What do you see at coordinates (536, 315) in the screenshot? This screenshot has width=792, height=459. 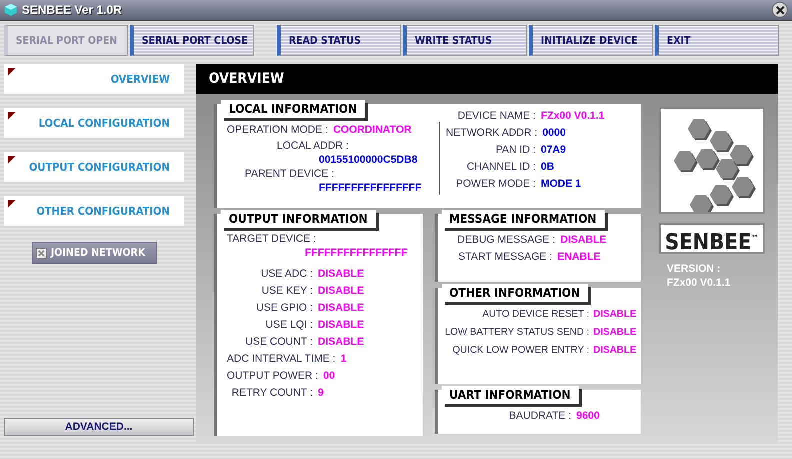 I see `field-label: AUTO DEVICE RESET :` at bounding box center [536, 315].